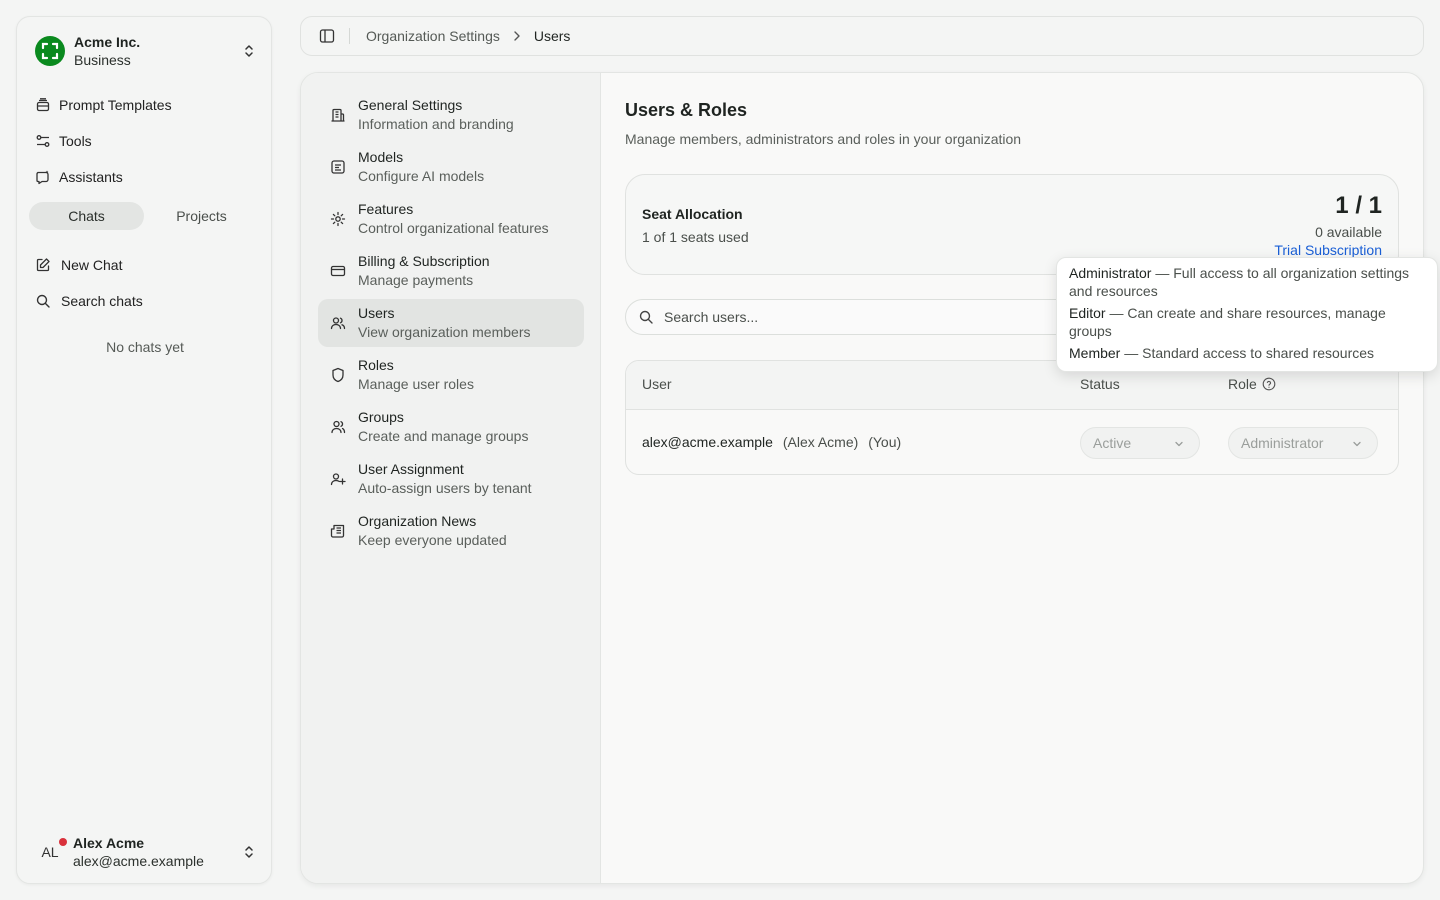 Image resolution: width=1440 pixels, height=900 pixels. What do you see at coordinates (862, 36) in the screenshot?
I see `breadcrumb-bar: Organization Settings Users` at bounding box center [862, 36].